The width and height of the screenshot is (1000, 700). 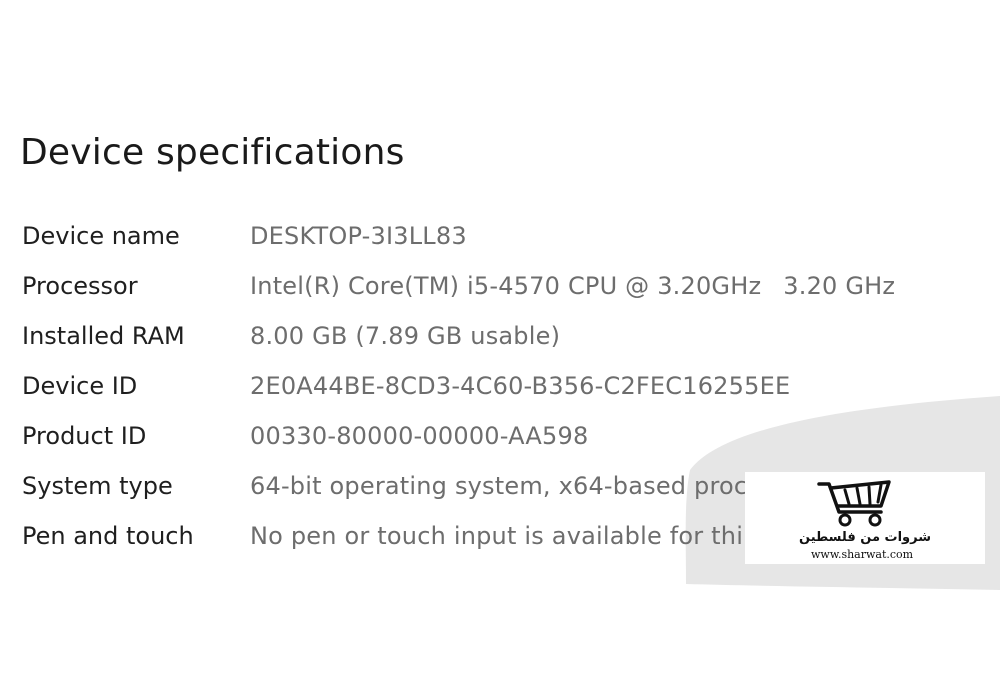 I want to click on spec-row-installed-ram: Installed RAM 8.00 GB (7.89 GB usable), so click(x=502, y=343).